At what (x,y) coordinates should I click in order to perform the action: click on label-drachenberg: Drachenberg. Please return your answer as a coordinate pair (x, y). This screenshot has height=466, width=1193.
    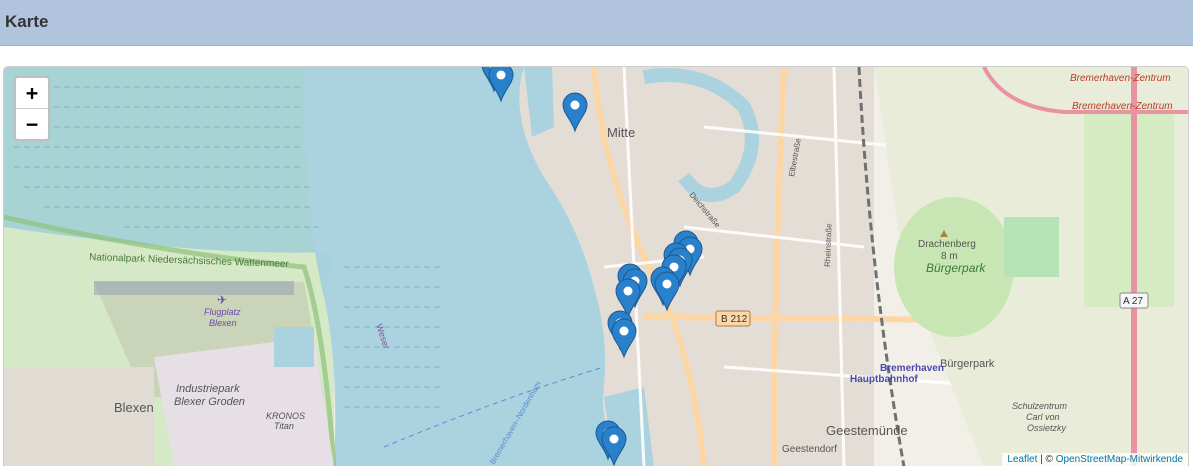
    Looking at the image, I should click on (947, 244).